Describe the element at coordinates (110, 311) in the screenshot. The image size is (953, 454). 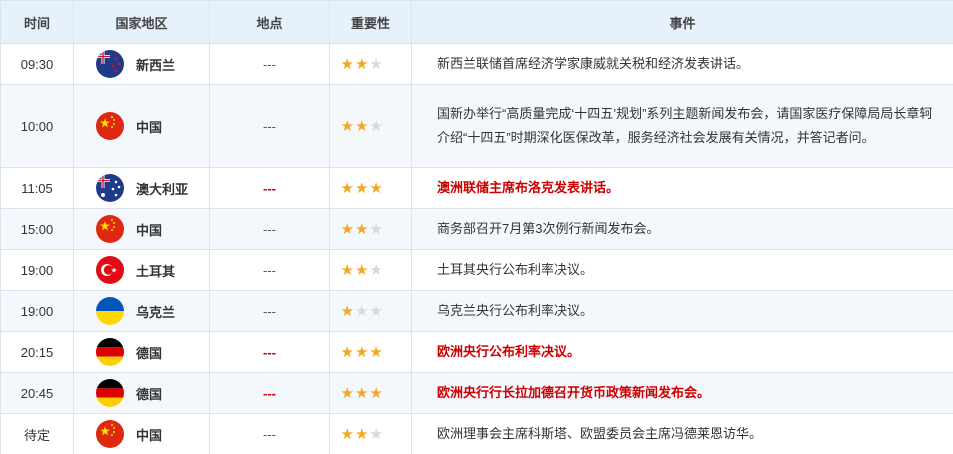
I see `ua-flag-icon` at that location.